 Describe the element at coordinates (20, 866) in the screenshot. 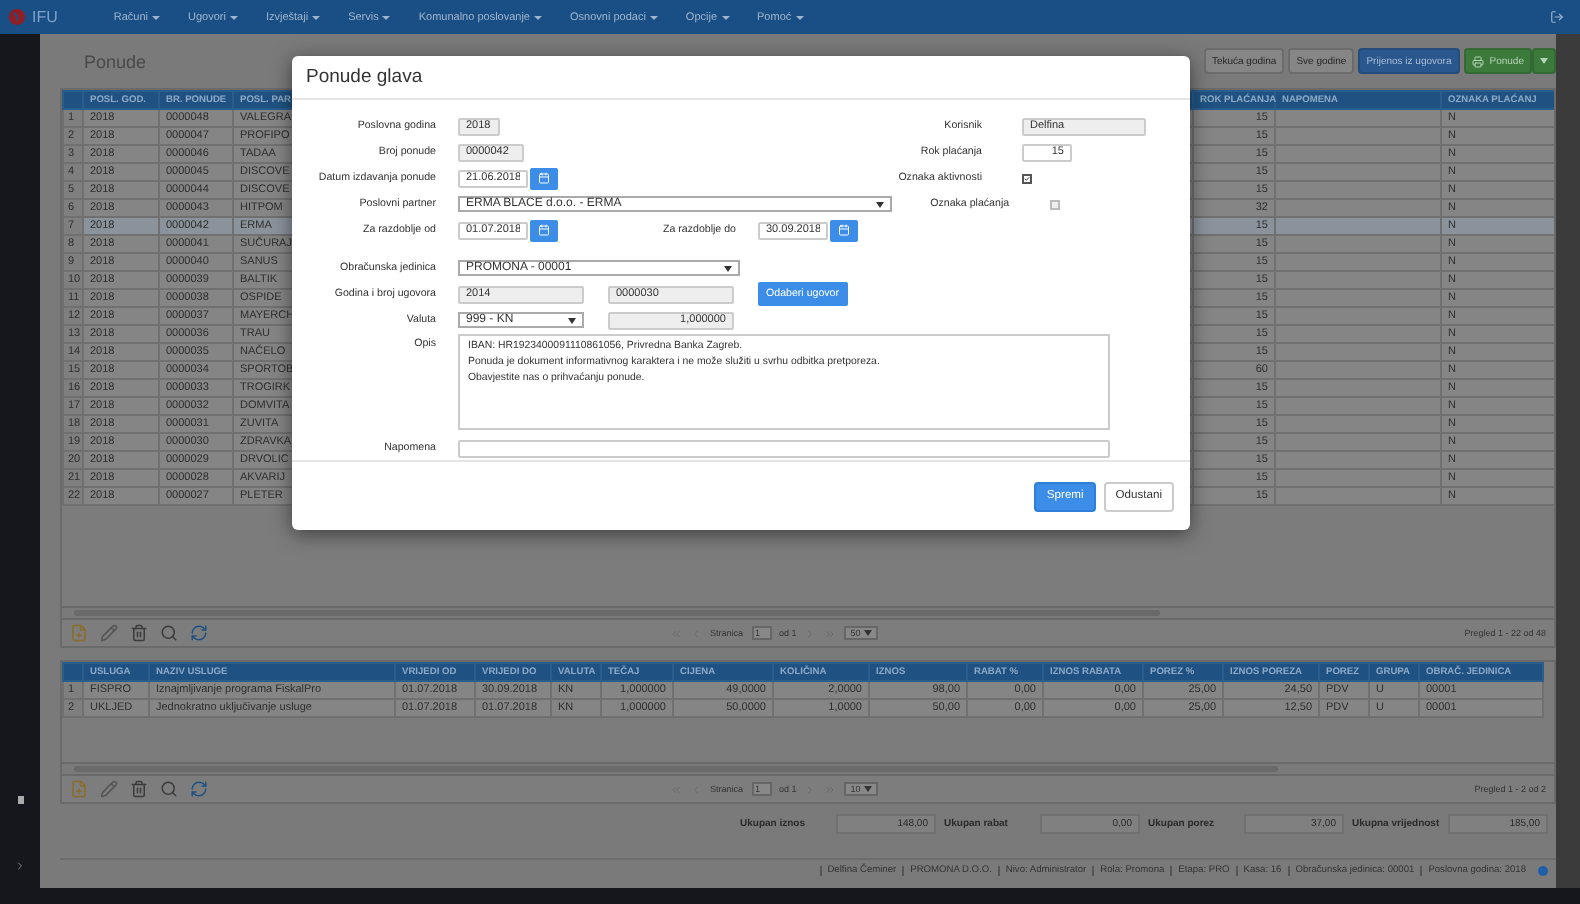

I see `expand-icon` at that location.